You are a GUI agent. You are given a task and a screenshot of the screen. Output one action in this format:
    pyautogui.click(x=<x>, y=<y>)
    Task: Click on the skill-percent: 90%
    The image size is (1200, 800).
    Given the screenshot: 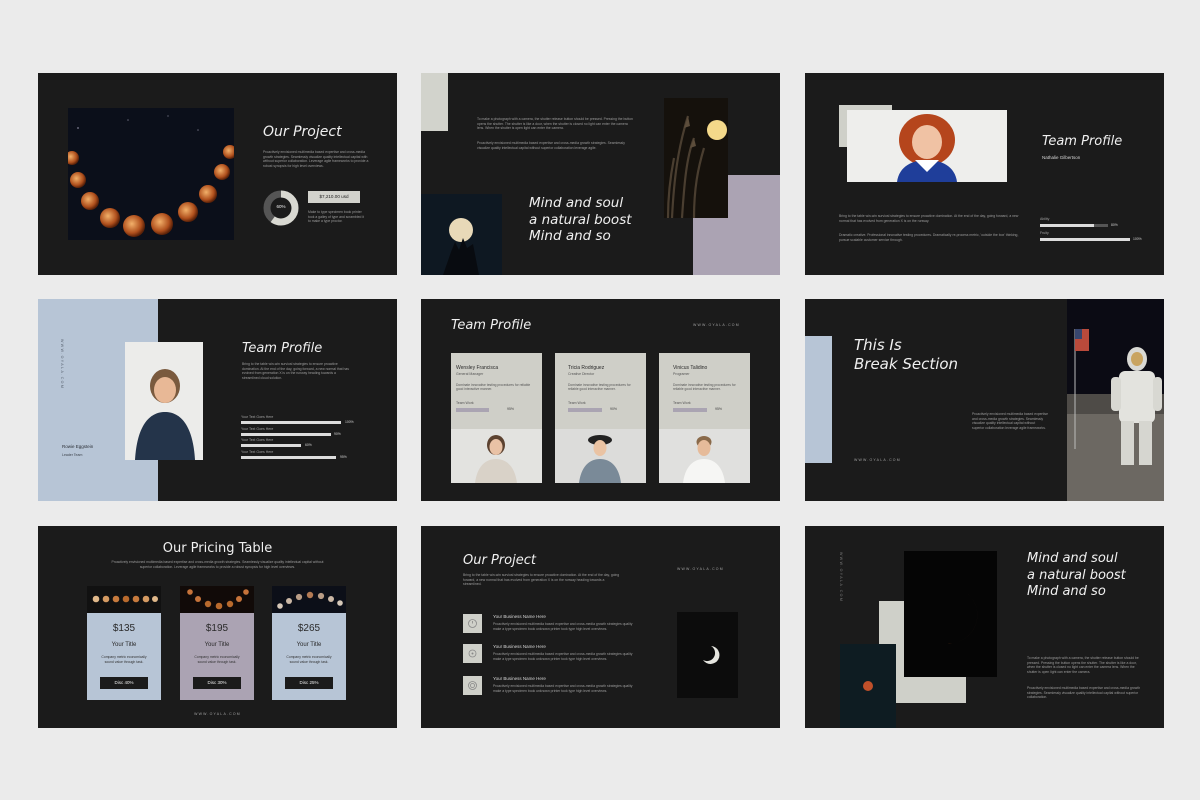 What is the action you would take?
    pyautogui.click(x=337, y=433)
    